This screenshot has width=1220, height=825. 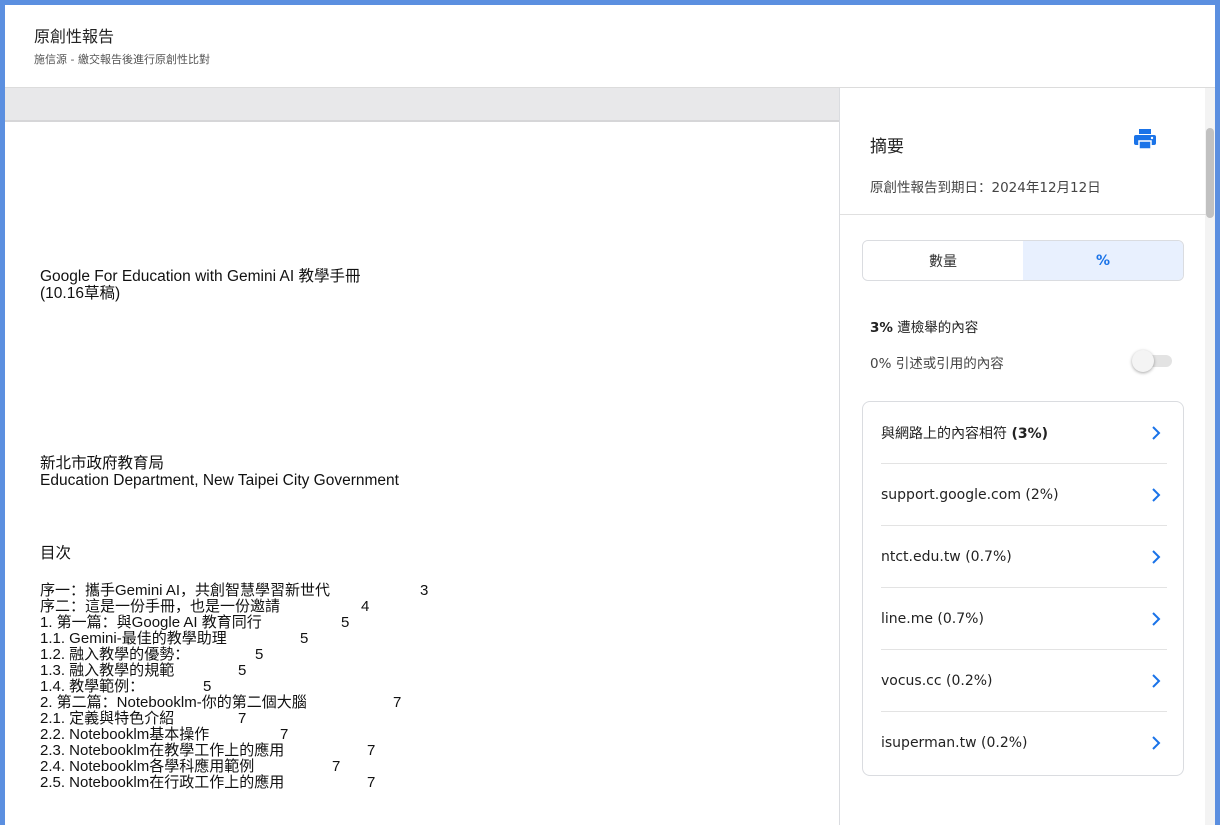 What do you see at coordinates (190, 766) in the screenshot?
I see `toc-entry: 2.4. Notebooklm各學科應用範例 7` at bounding box center [190, 766].